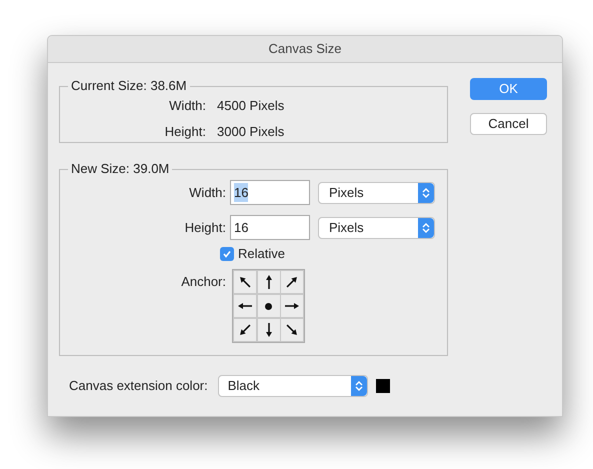  Describe the element at coordinates (293, 386) in the screenshot. I see `color-select: Black` at that location.